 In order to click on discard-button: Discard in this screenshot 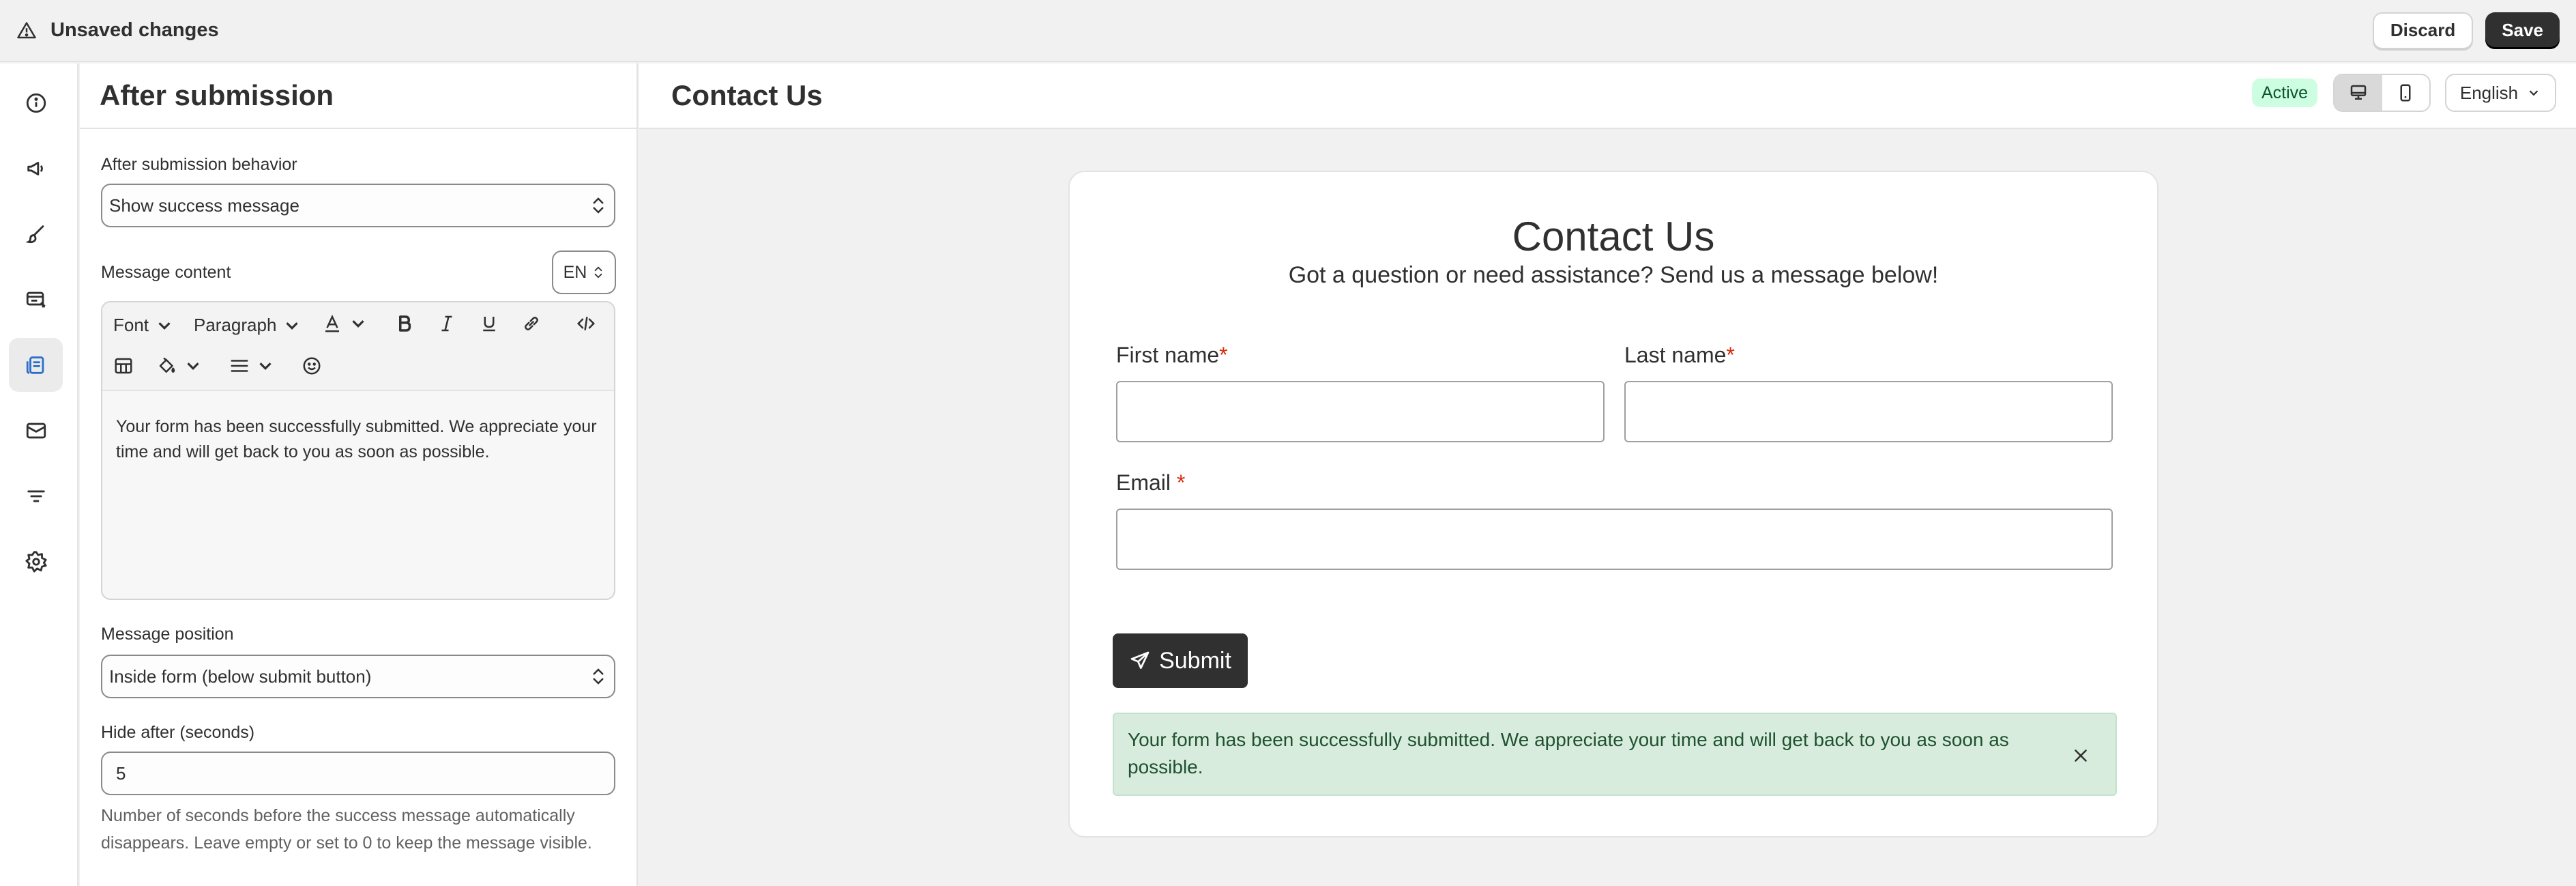, I will do `click(2423, 30)`.